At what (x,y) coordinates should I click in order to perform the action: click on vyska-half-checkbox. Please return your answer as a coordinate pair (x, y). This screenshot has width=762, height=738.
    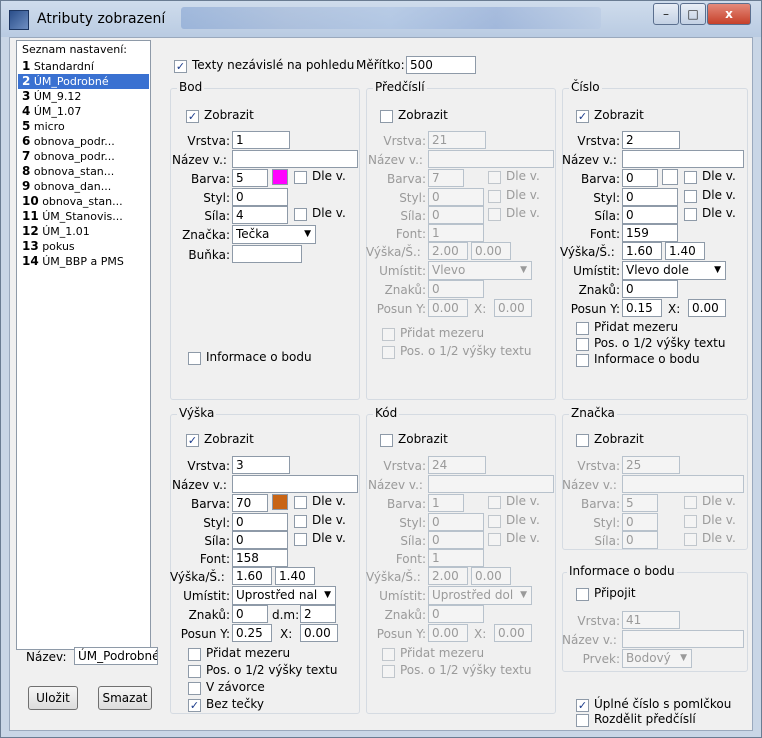
    Looking at the image, I should click on (194, 671).